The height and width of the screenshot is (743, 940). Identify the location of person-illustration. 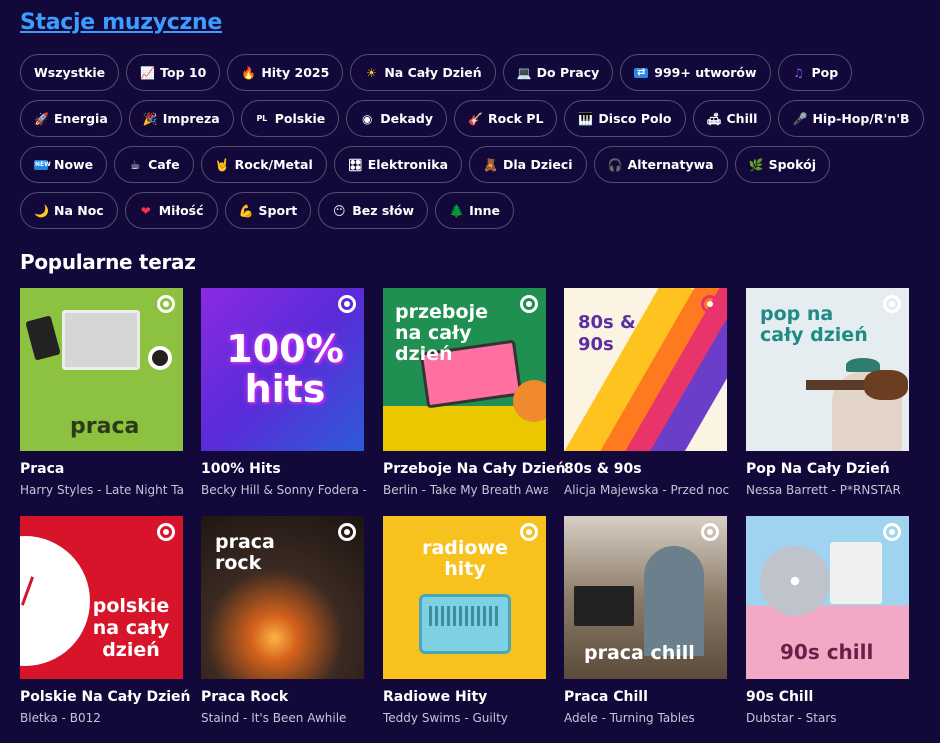
(674, 601).